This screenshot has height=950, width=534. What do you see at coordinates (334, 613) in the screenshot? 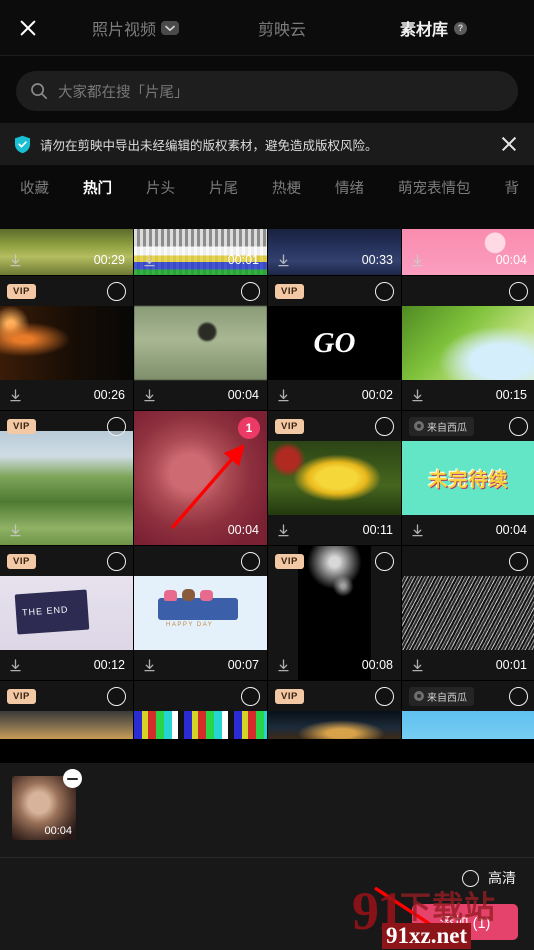
I see `grid-cell: VIP 00:08` at bounding box center [334, 613].